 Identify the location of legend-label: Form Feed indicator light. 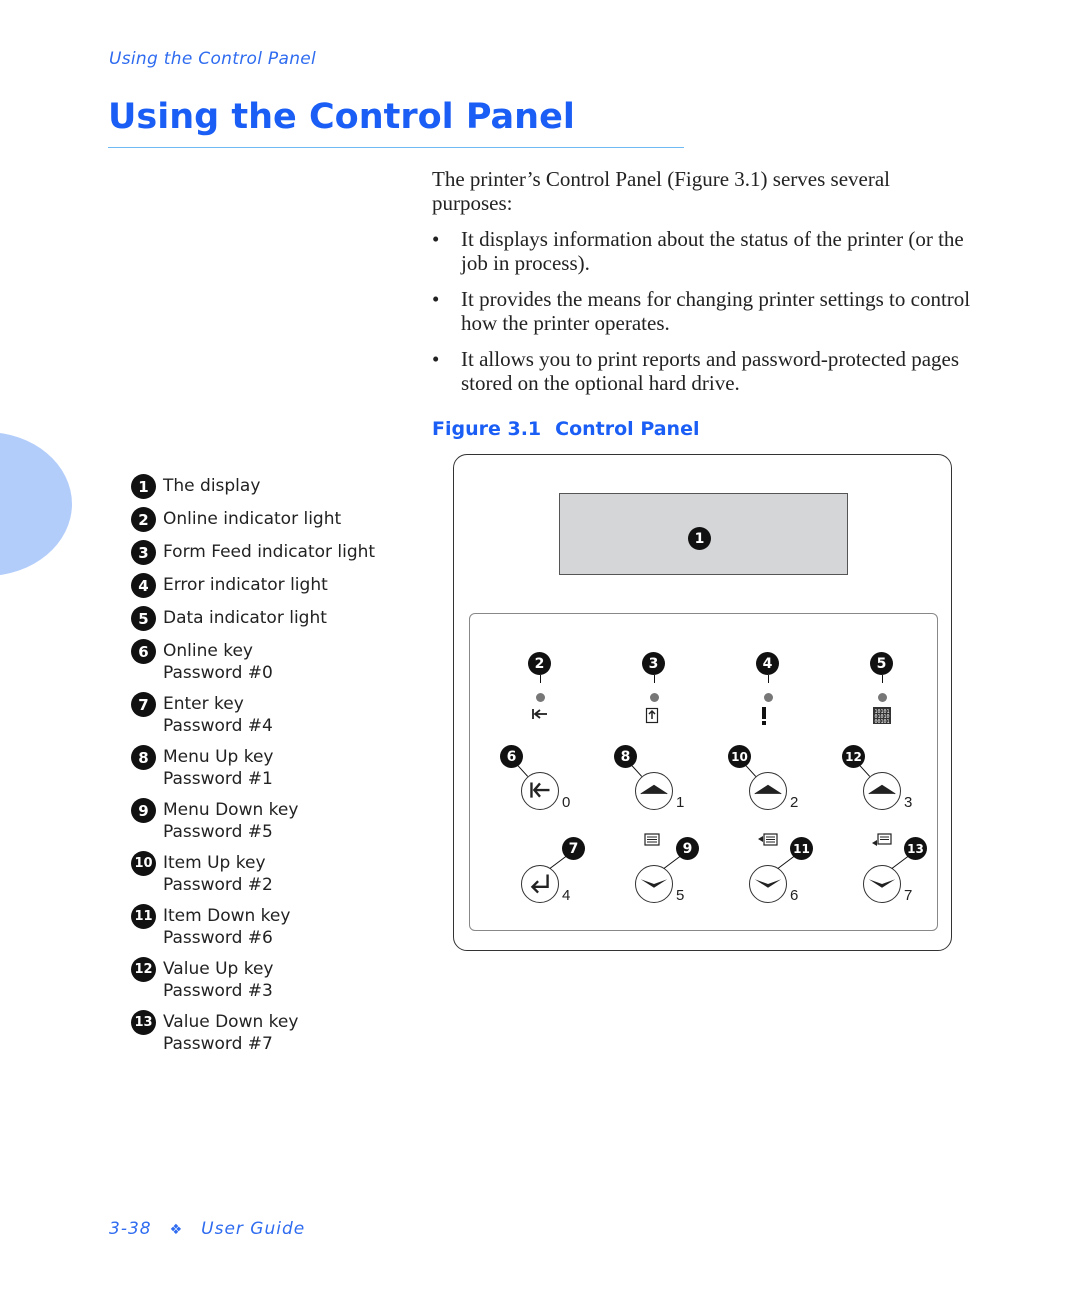
(269, 552).